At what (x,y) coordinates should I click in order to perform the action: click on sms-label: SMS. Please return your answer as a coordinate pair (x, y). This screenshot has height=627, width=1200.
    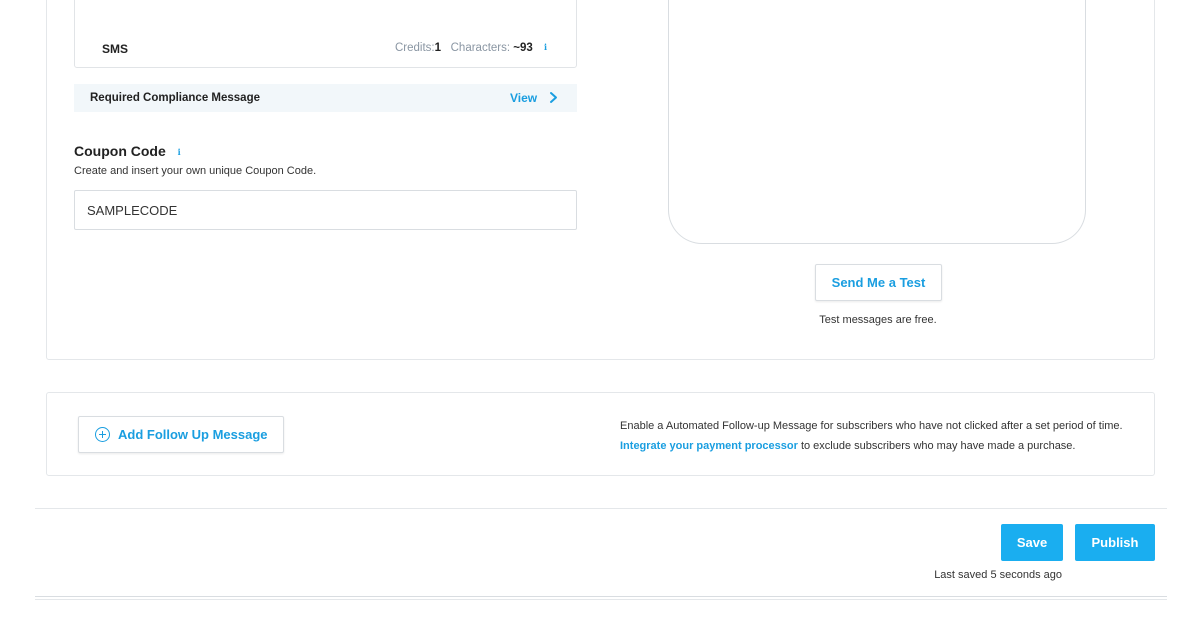
    Looking at the image, I should click on (115, 49).